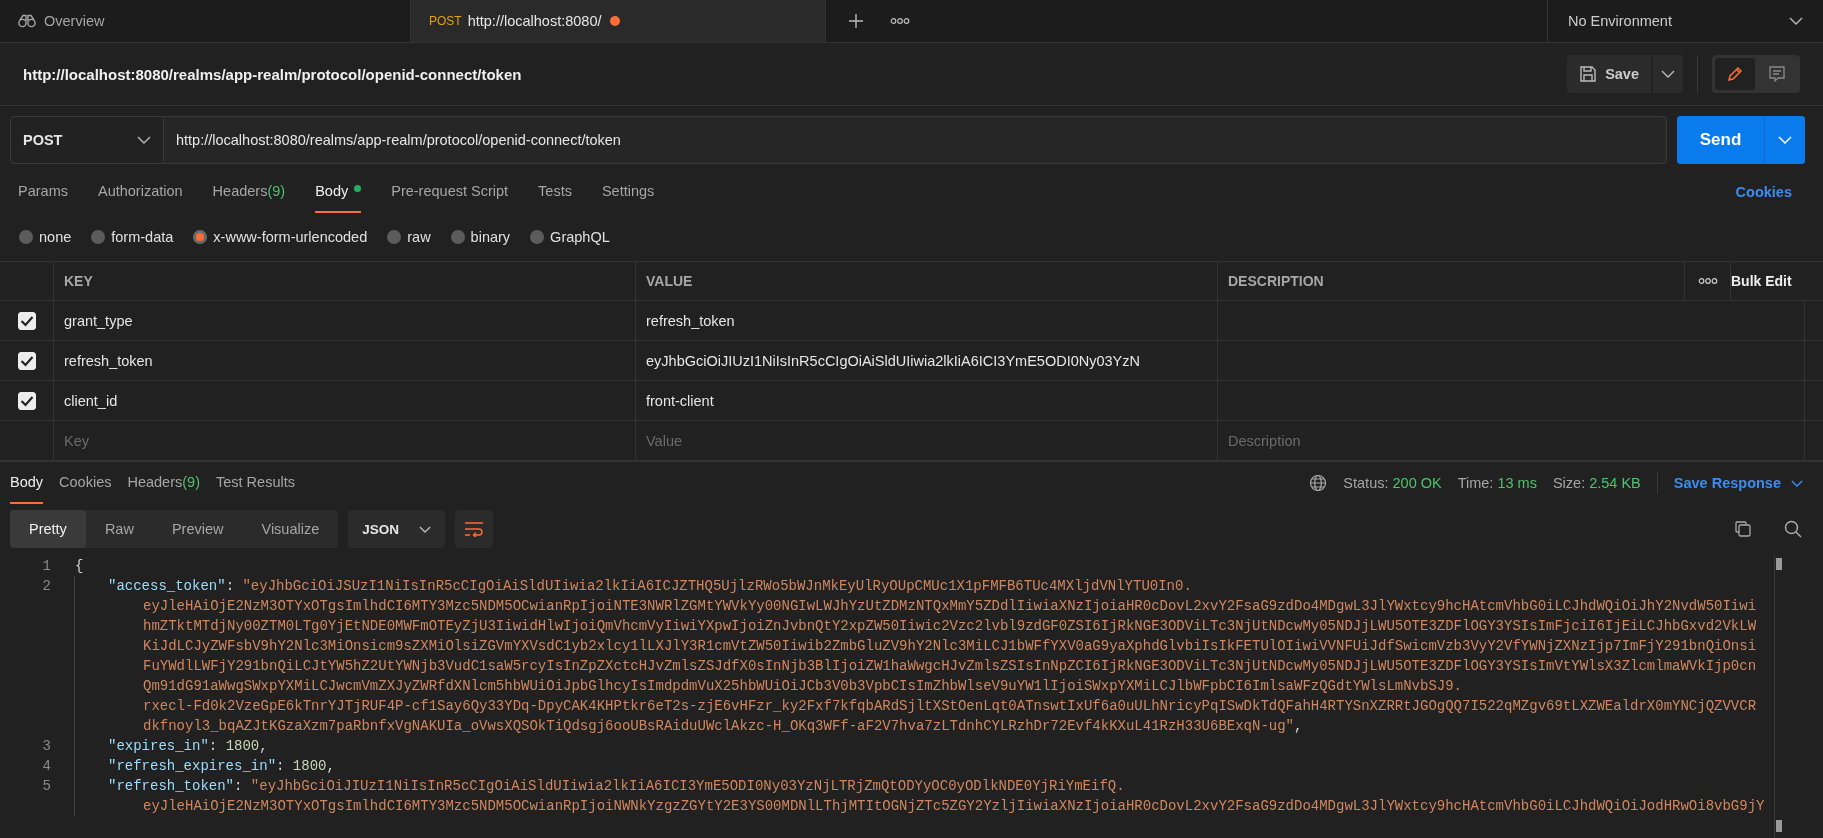  Describe the element at coordinates (140, 192) in the screenshot. I see `request-tab: Authorization` at that location.